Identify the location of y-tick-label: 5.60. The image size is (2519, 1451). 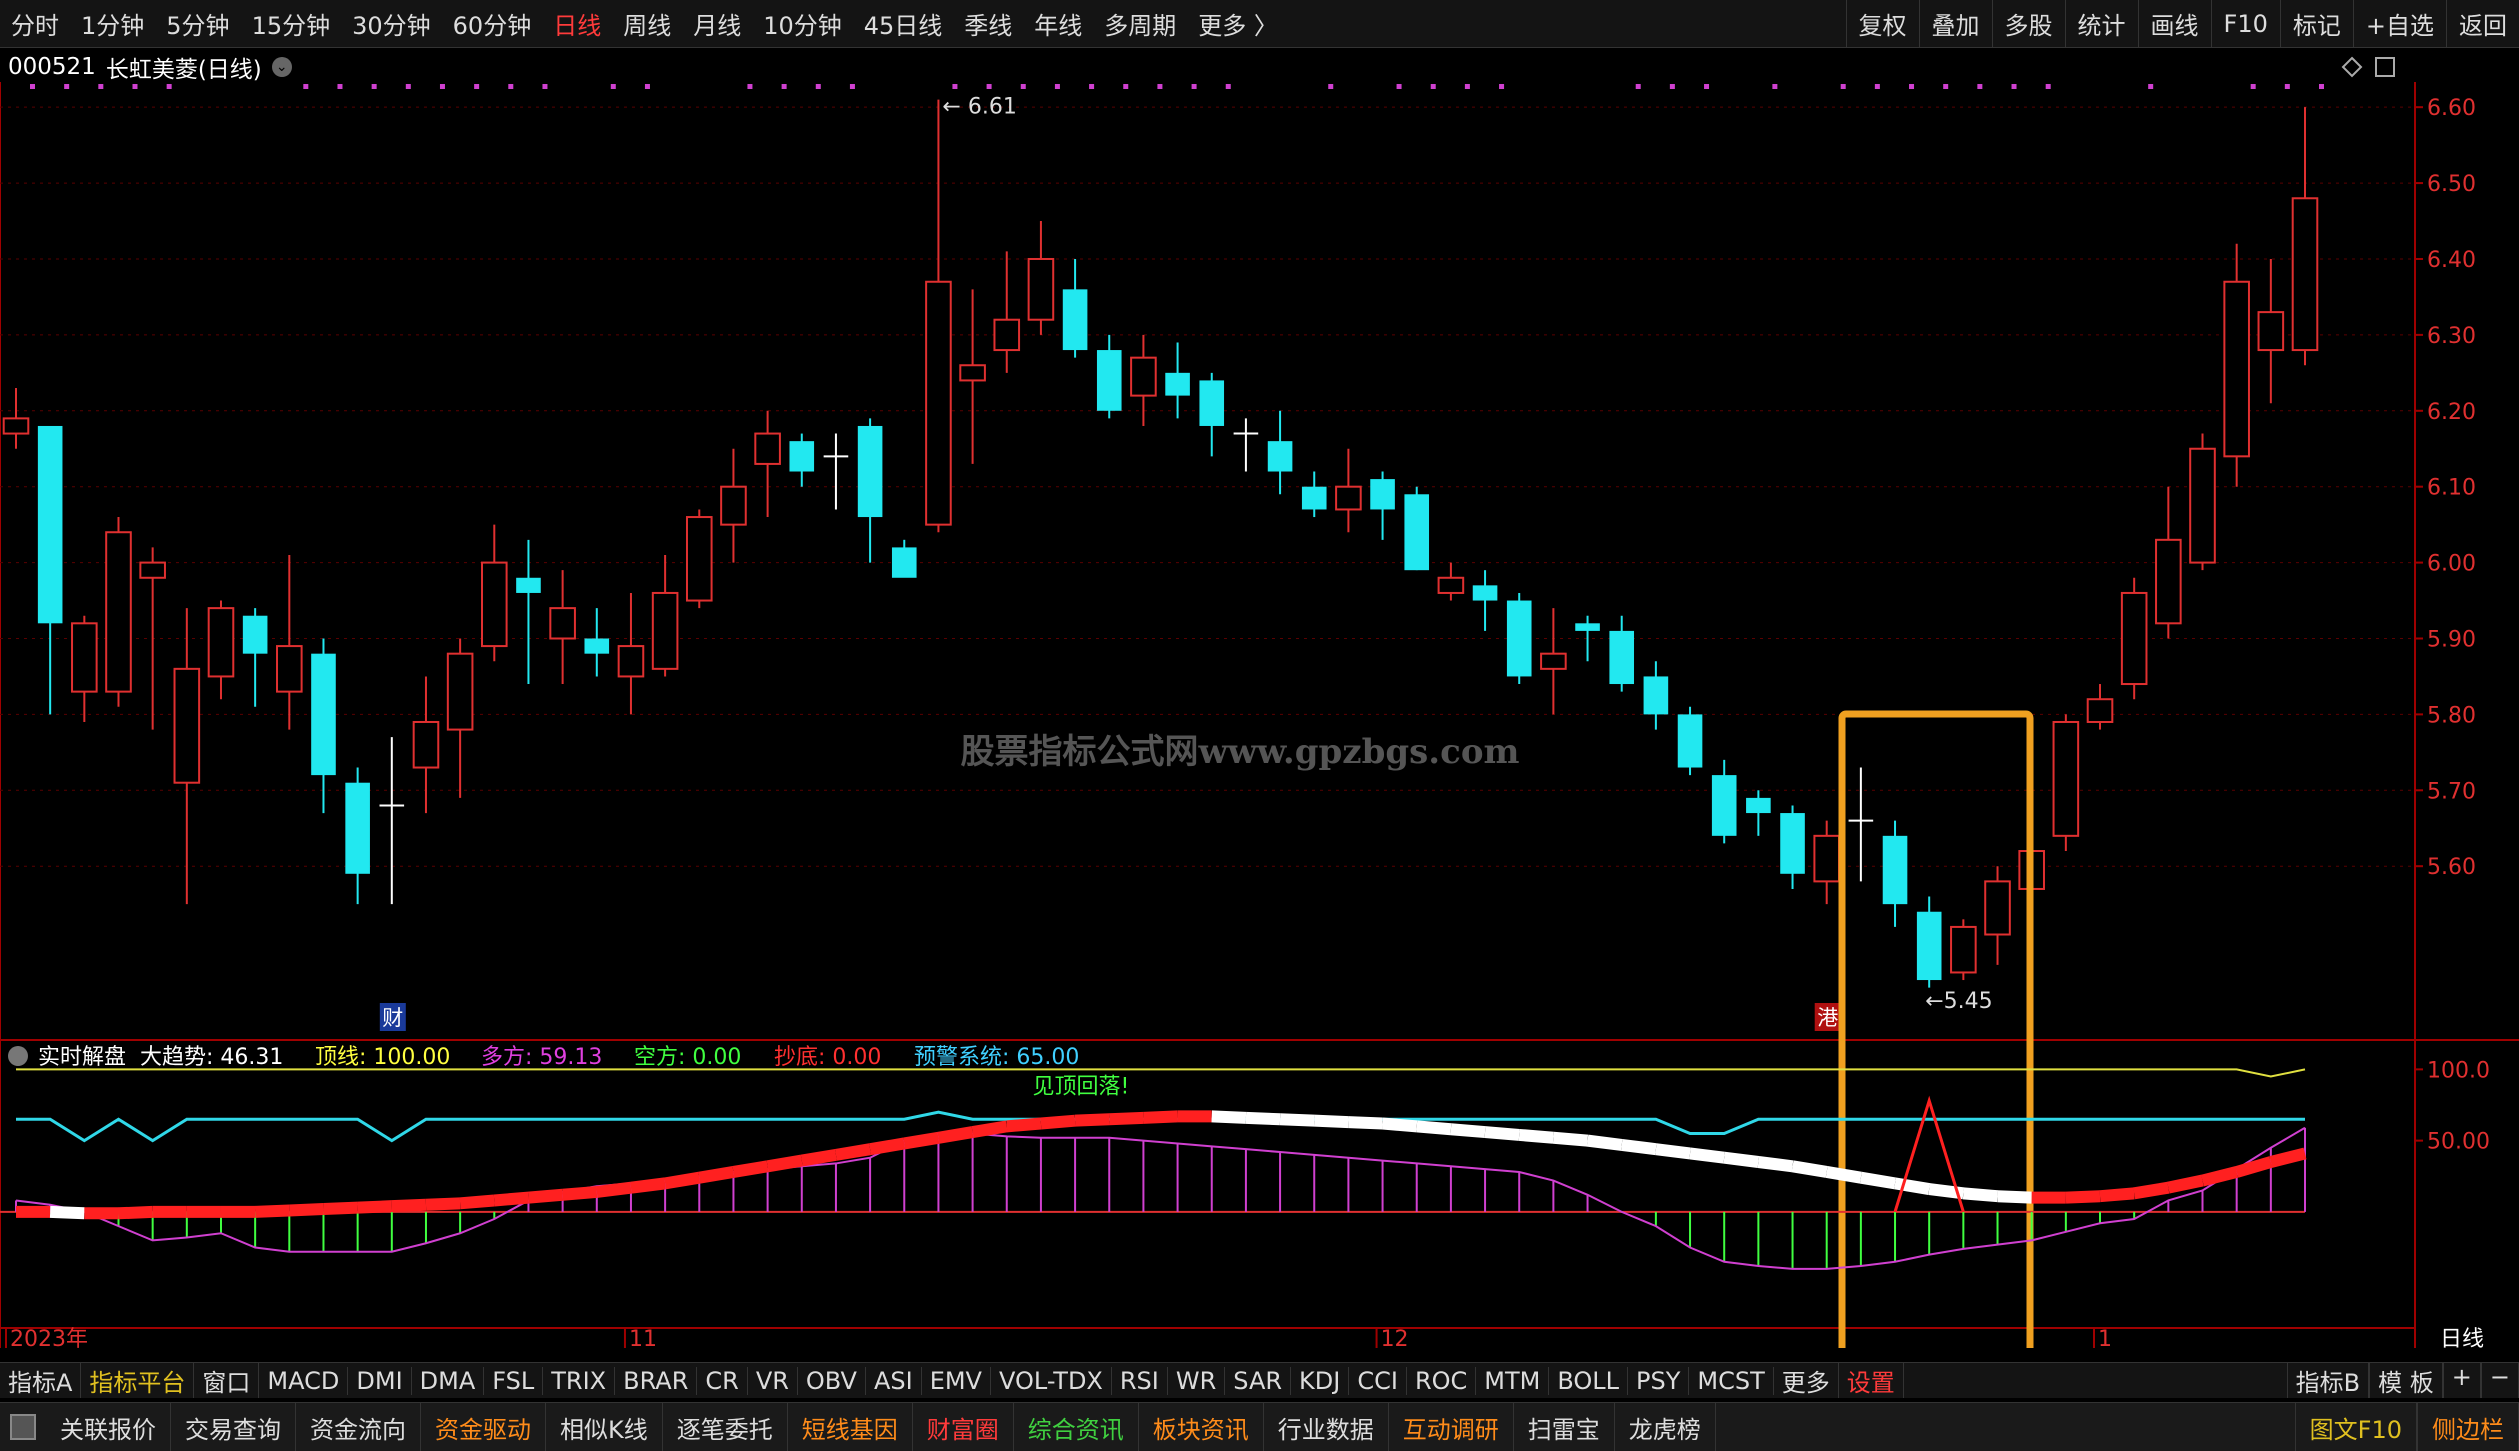
(2451, 867).